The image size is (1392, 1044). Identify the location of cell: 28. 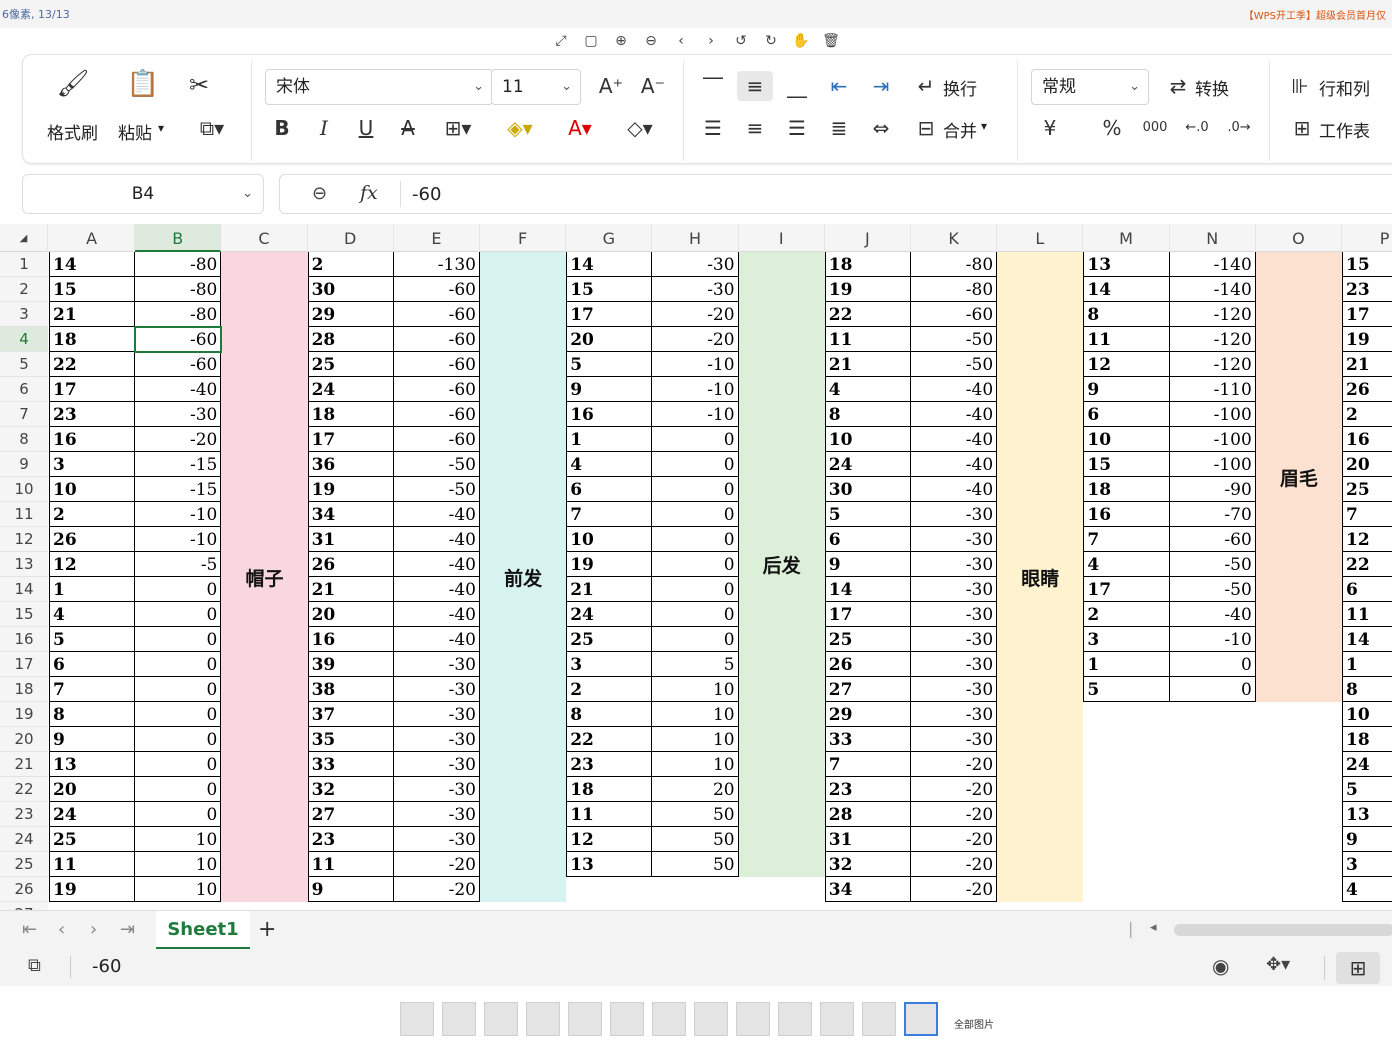
(868, 814).